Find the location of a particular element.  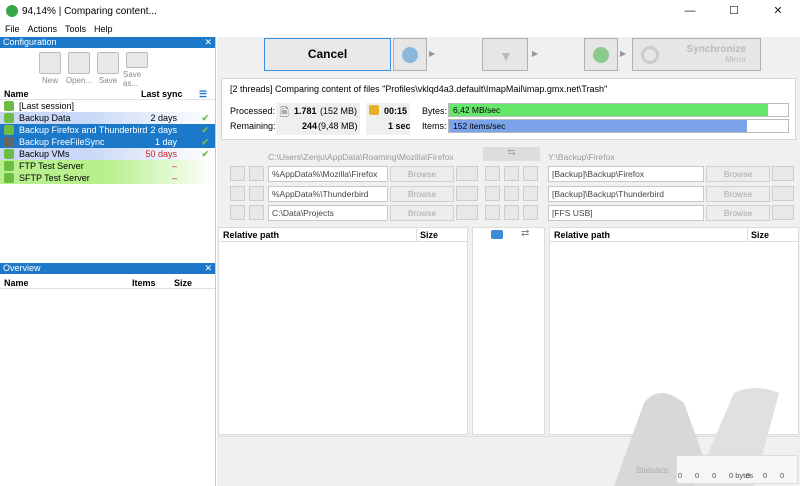

remaining-label: Remaining: is located at coordinates (253, 126).